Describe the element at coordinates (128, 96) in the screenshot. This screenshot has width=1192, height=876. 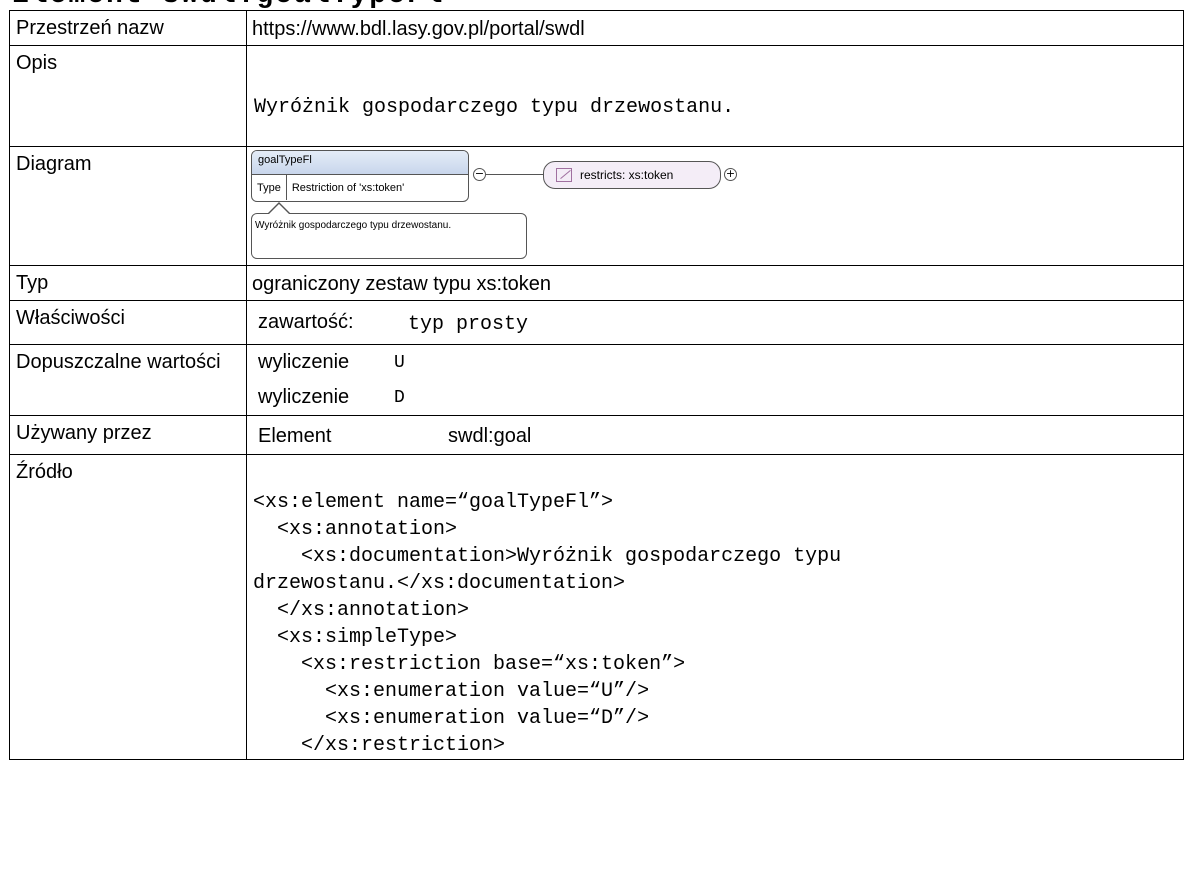
I see `description-label: Opis` at that location.